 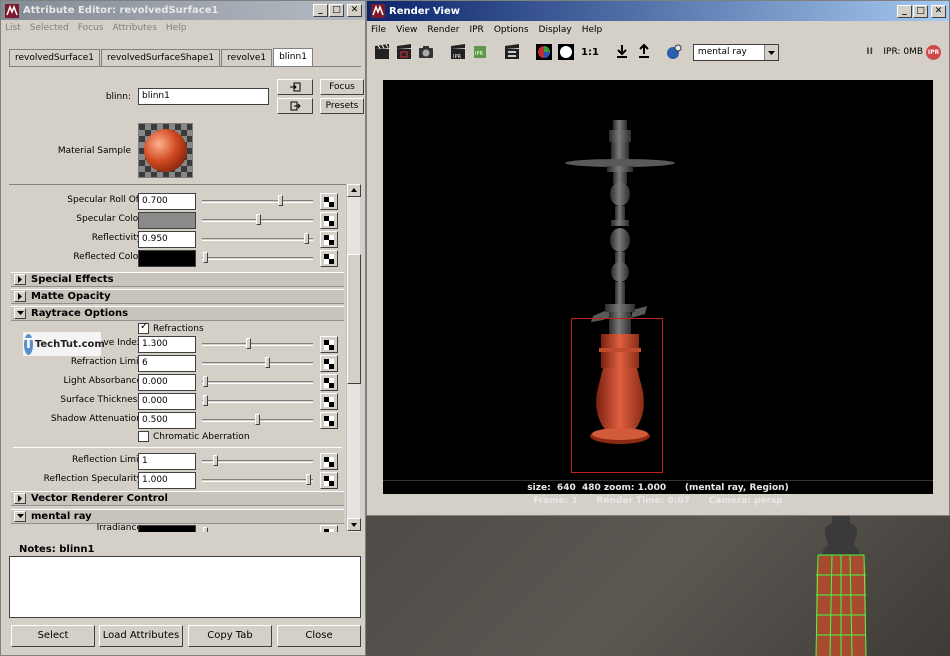 What do you see at coordinates (257, 460) in the screenshot?
I see `reflection-limit-slider` at bounding box center [257, 460].